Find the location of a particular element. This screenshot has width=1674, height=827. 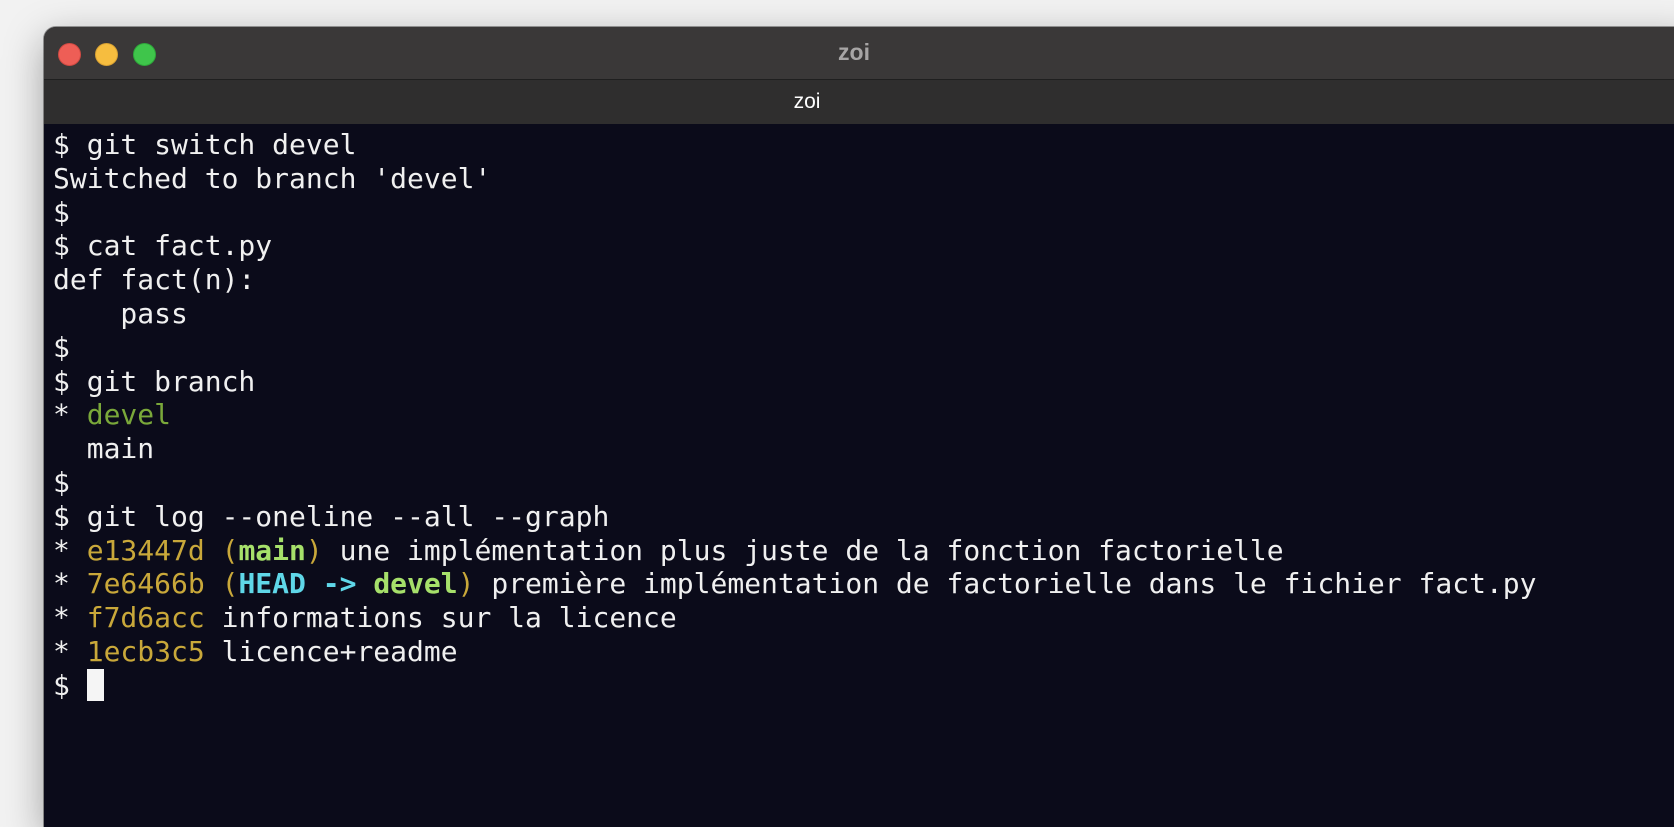

terminal-line: $ git switch devel is located at coordinates (863, 145).